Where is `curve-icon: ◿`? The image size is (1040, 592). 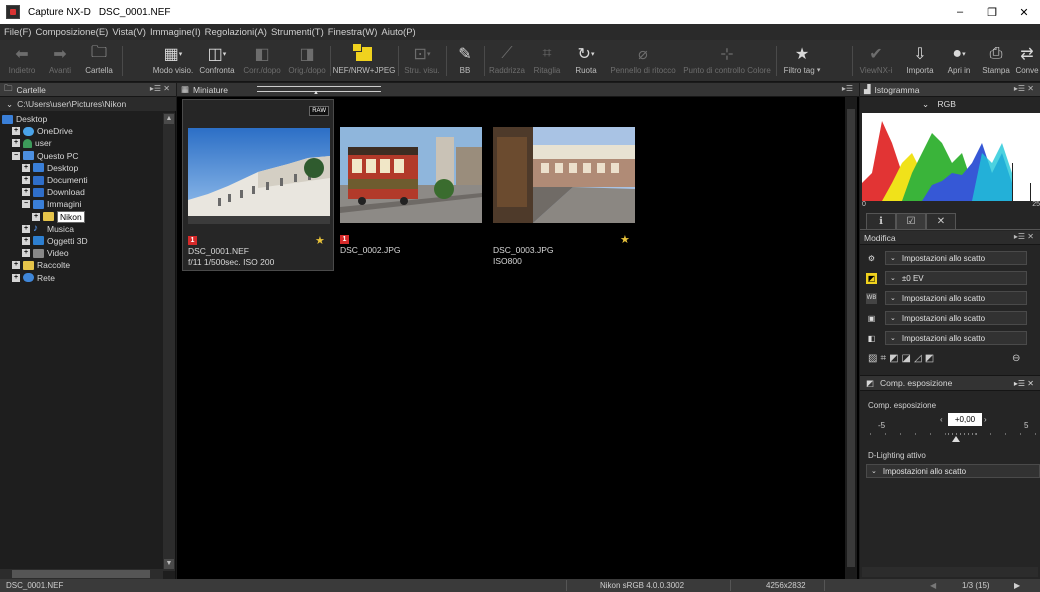
curve-icon: ◿ is located at coordinates (919, 358).